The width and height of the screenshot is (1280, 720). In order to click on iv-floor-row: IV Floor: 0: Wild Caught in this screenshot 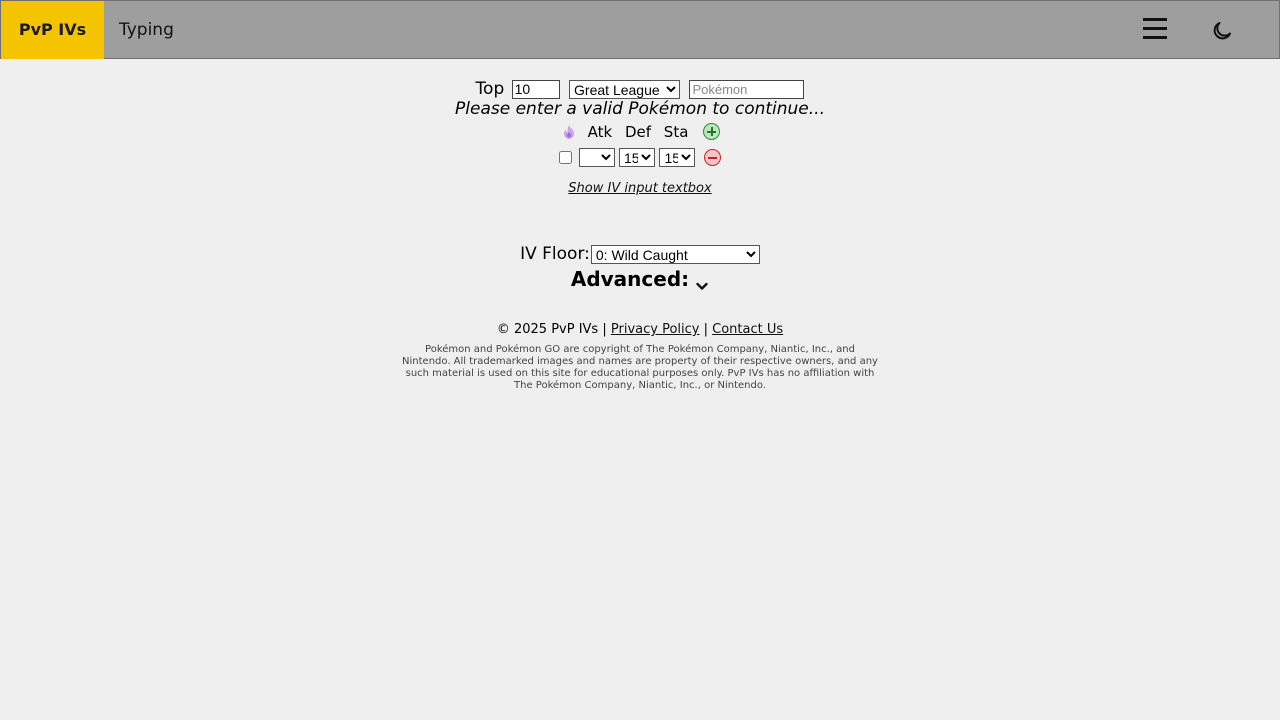, I will do `click(640, 254)`.